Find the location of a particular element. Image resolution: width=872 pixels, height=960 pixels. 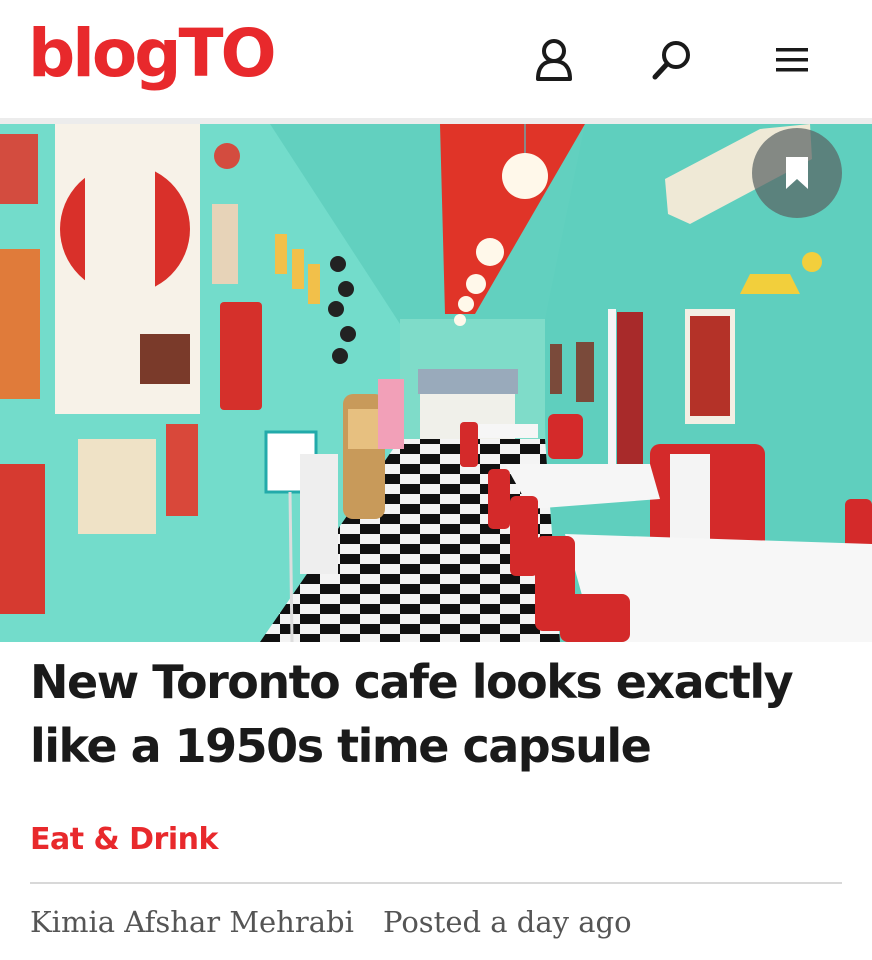

user-icon is located at coordinates (554, 60).